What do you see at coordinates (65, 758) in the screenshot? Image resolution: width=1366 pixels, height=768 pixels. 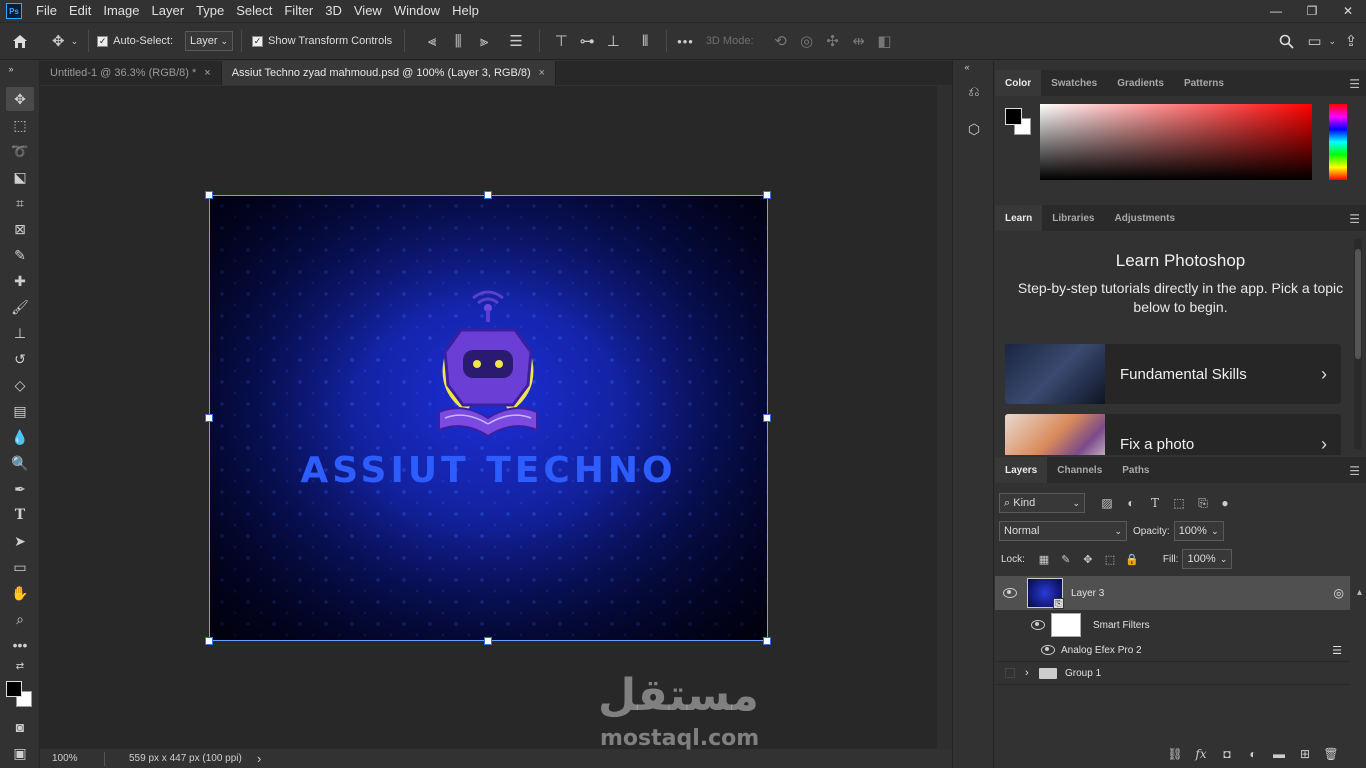 I see `zoom-level: 100%` at bounding box center [65, 758].